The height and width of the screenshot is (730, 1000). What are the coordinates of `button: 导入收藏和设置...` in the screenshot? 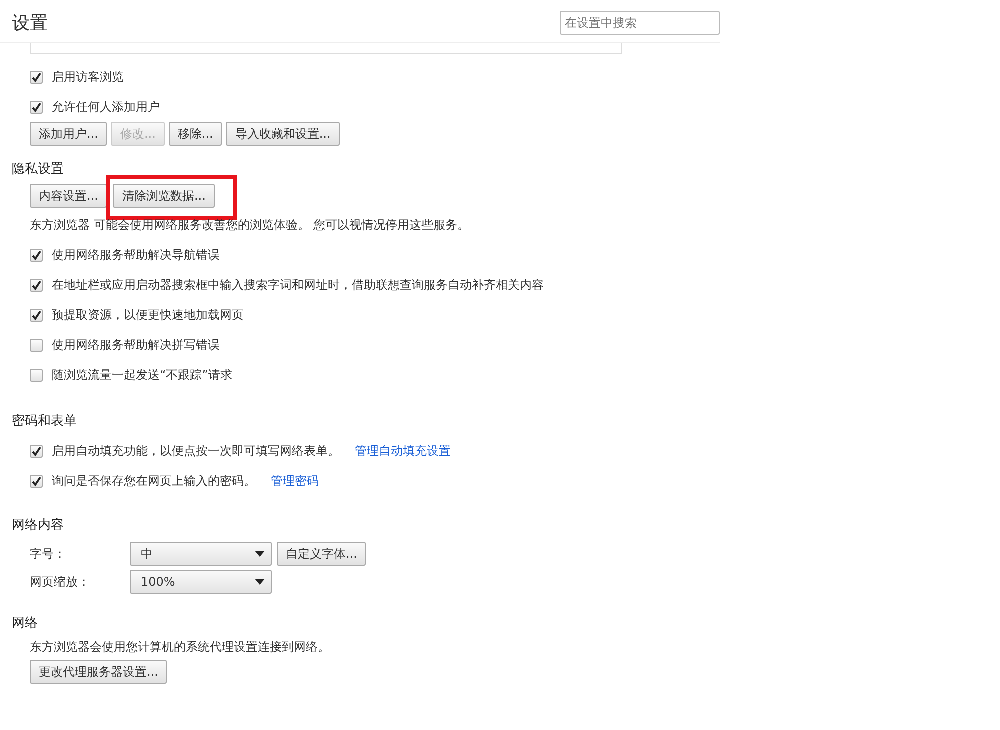 It's located at (283, 134).